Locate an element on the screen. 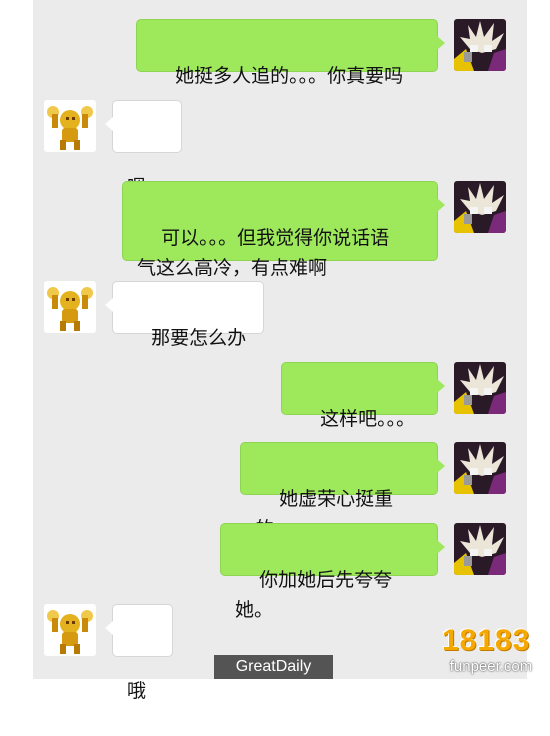 The image size is (550, 736). message-text: 她挺多人追的。。。你真要吗 is located at coordinates (289, 76).